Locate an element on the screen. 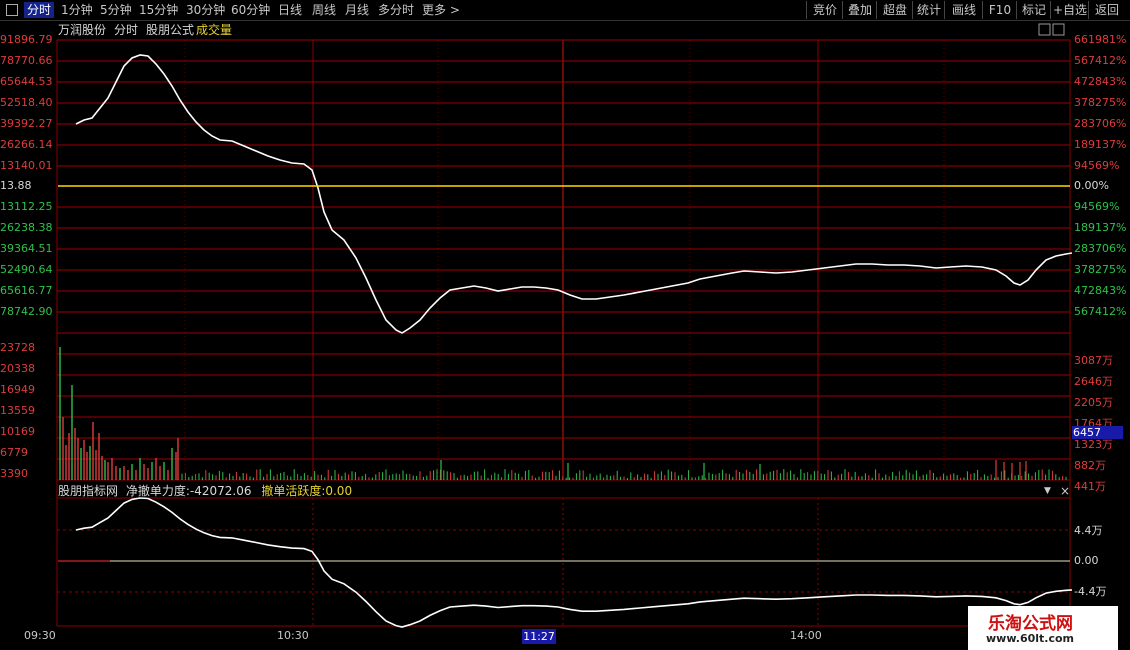  zoom-in-icon is located at coordinates (1044, 29).